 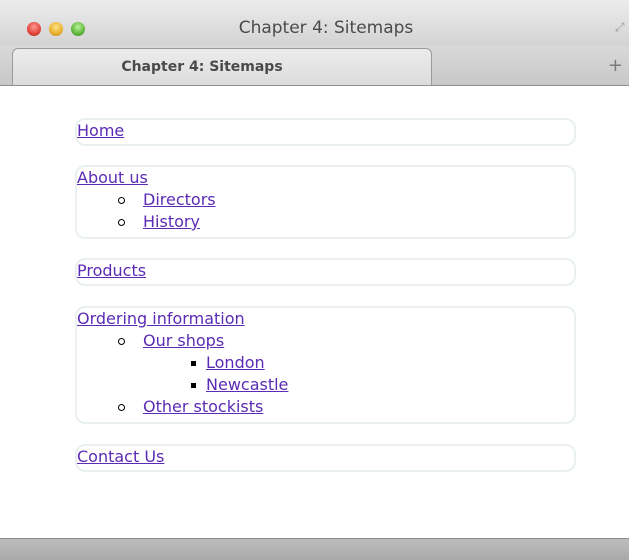 What do you see at coordinates (325, 458) in the screenshot?
I see `sitemap-item-contact: Contact Us` at bounding box center [325, 458].